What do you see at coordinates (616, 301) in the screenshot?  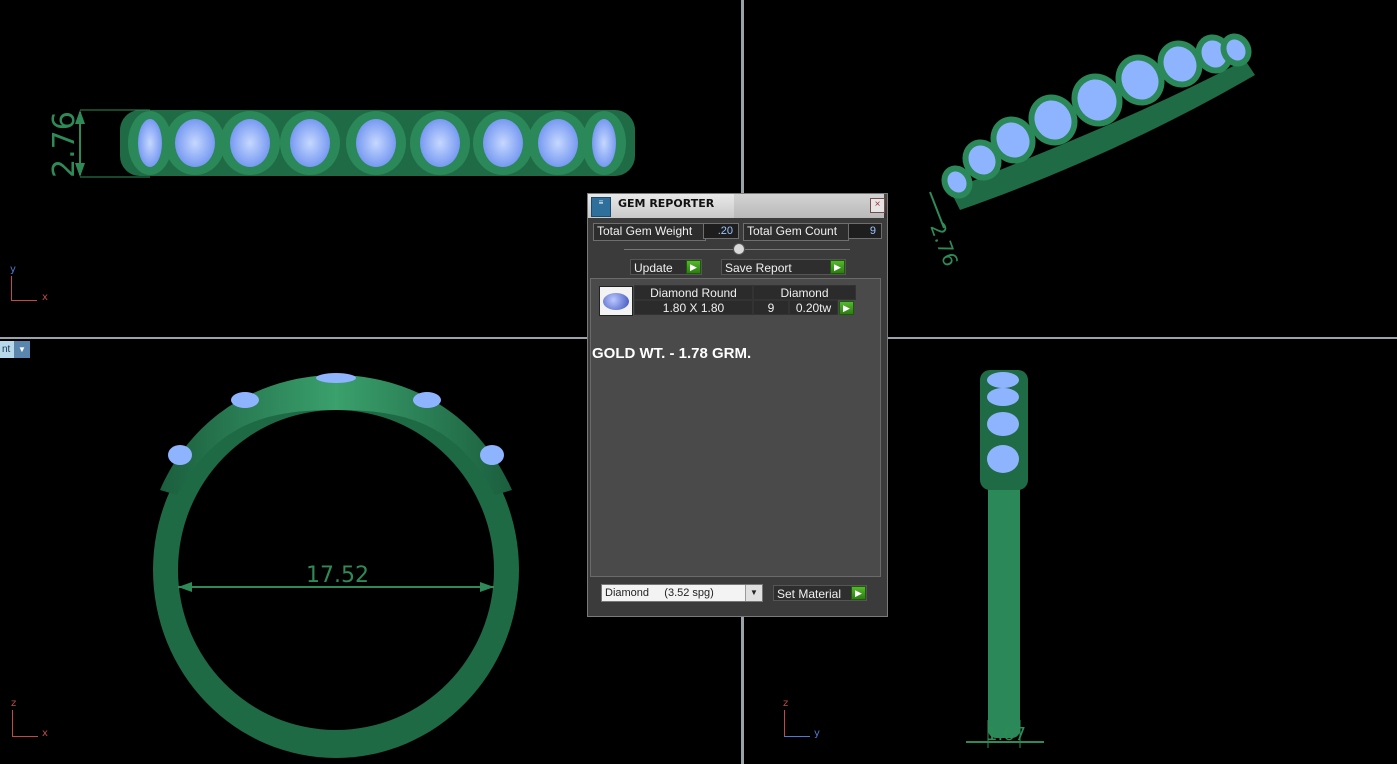 I see `diamond-round-icon` at bounding box center [616, 301].